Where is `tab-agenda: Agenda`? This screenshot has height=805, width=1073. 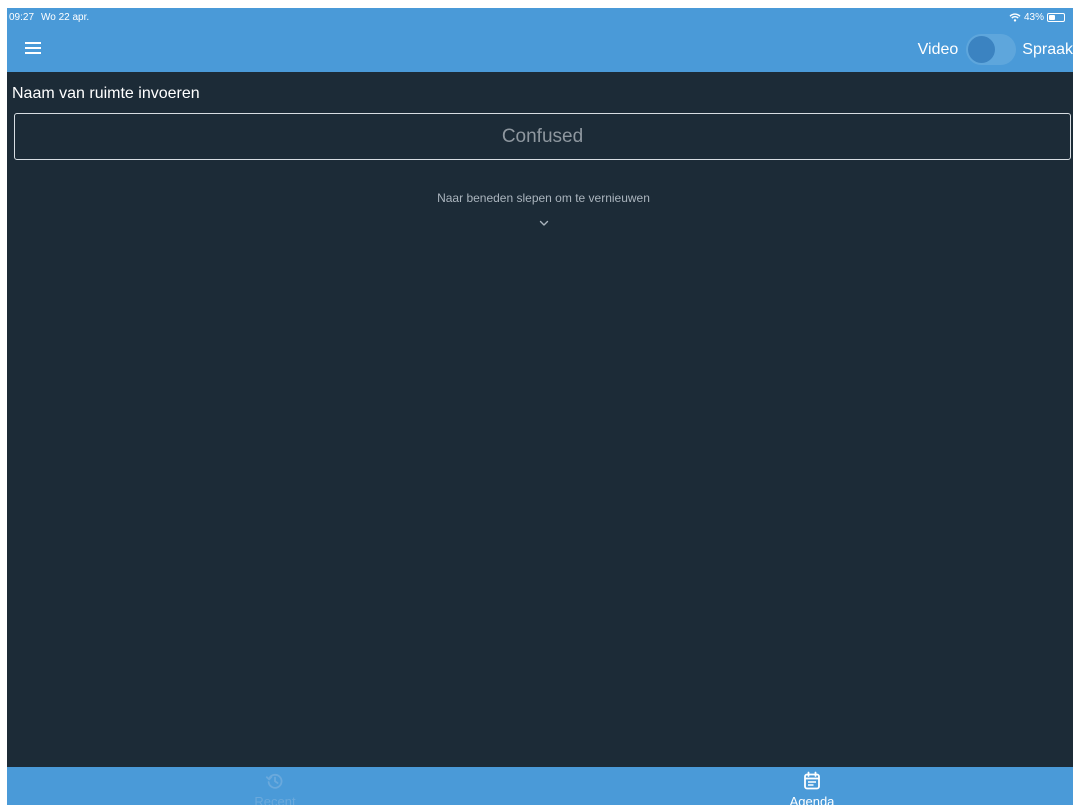 tab-agenda: Agenda is located at coordinates (812, 786).